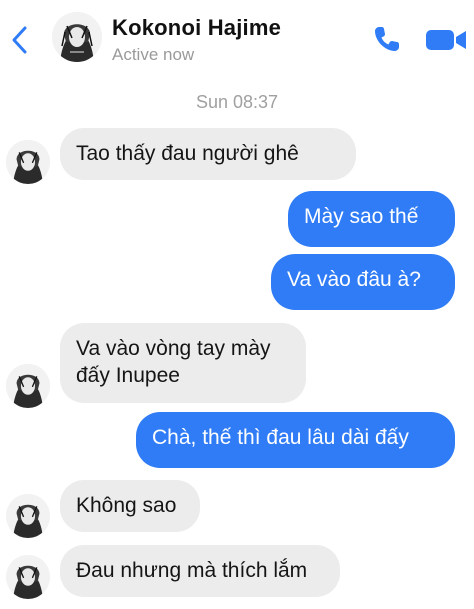  I want to click on chevron-left-icon, so click(20, 40).